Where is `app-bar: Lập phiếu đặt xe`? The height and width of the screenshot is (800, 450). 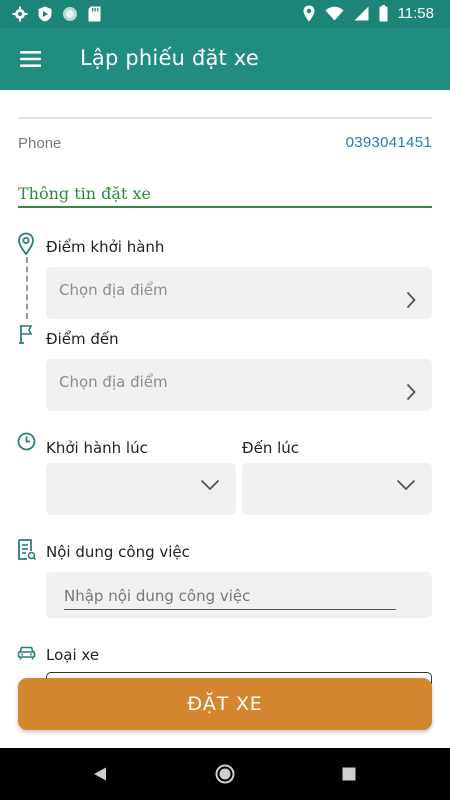 app-bar: Lập phiếu đặt xe is located at coordinates (225, 59).